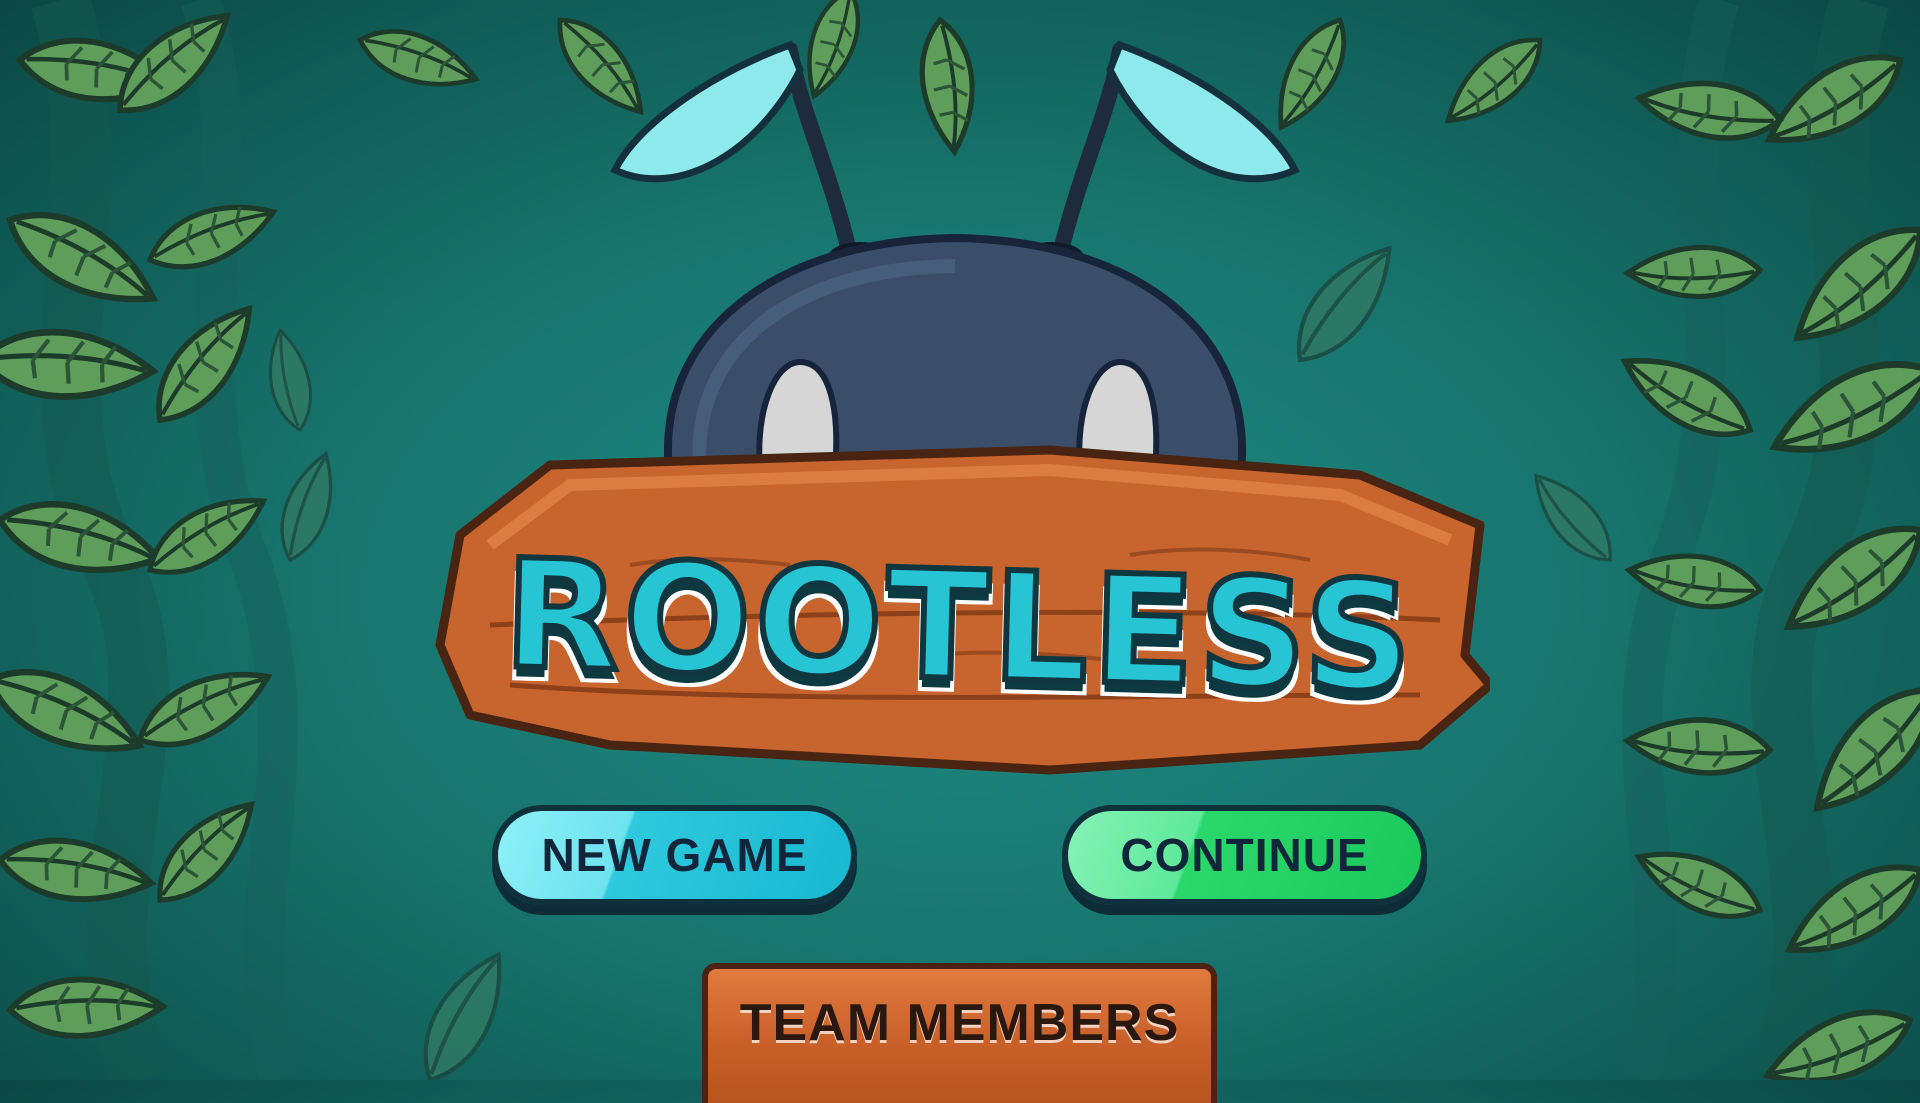 This screenshot has height=1103, width=1920. What do you see at coordinates (960, 627) in the screenshot?
I see `game-title: ROOTLESS` at bounding box center [960, 627].